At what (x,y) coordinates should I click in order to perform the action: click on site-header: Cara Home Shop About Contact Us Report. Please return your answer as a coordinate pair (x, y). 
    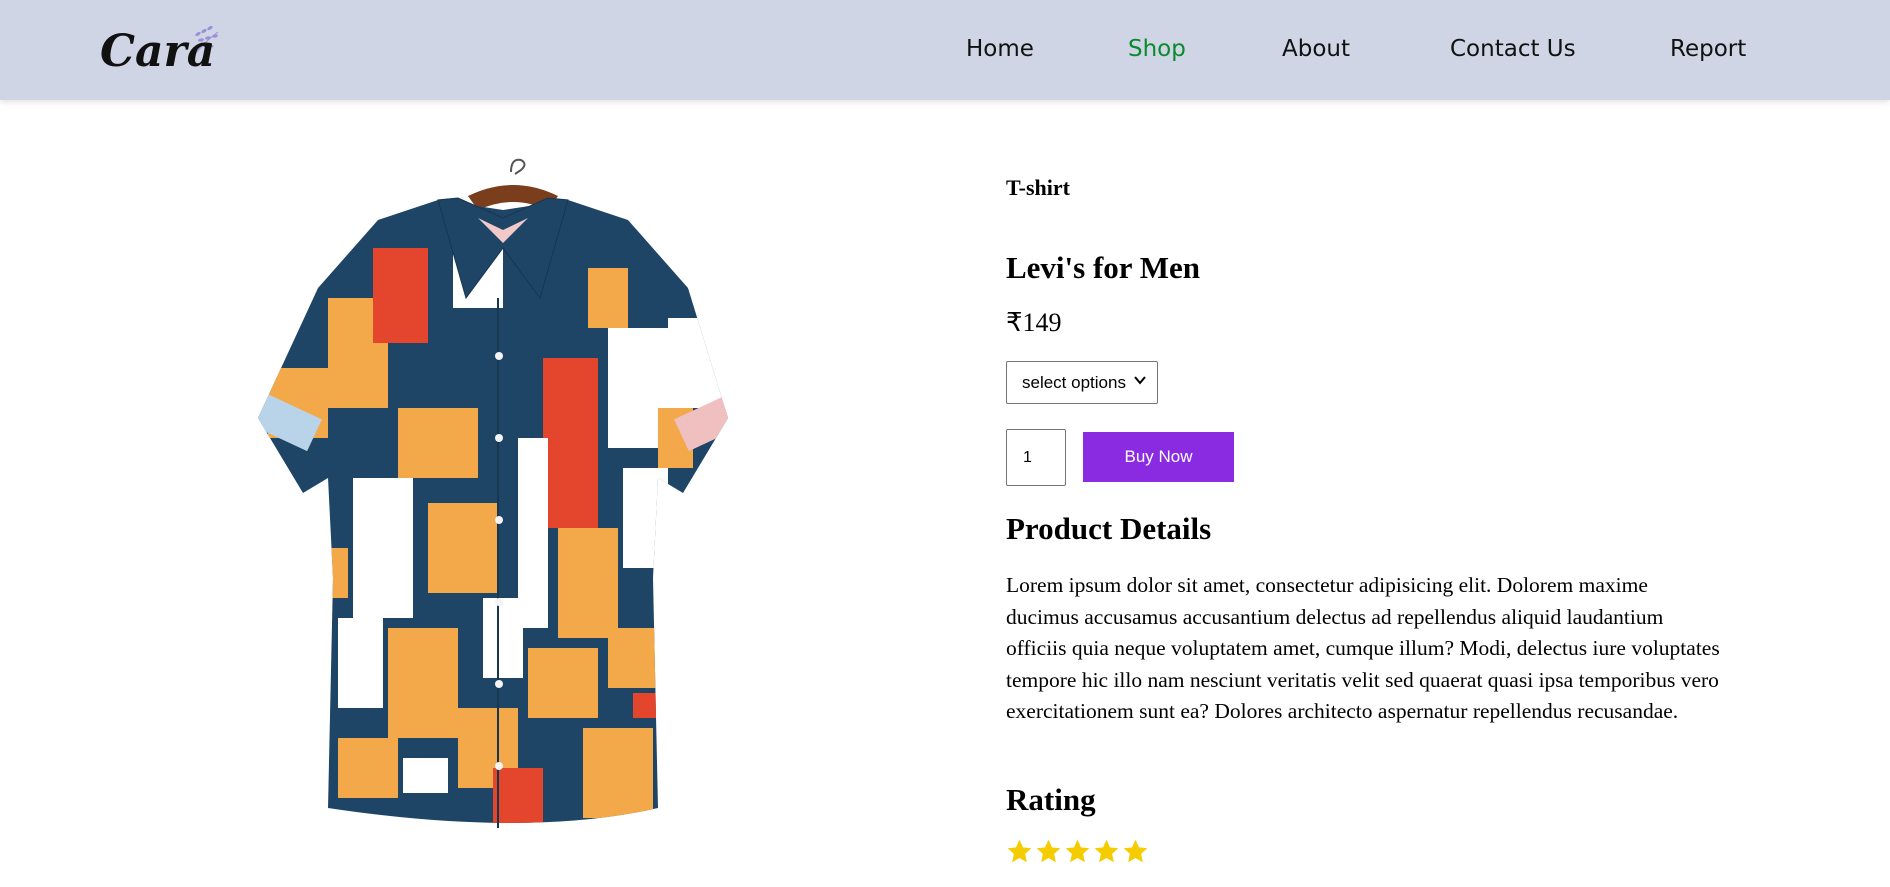
    Looking at the image, I should click on (945, 50).